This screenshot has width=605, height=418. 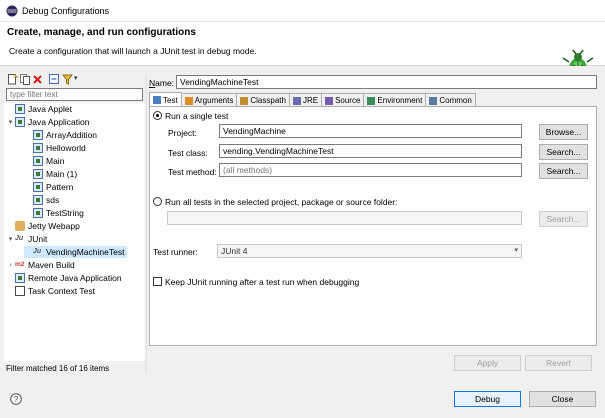 I want to click on title-bar: Debug Configurations, so click(x=302, y=11).